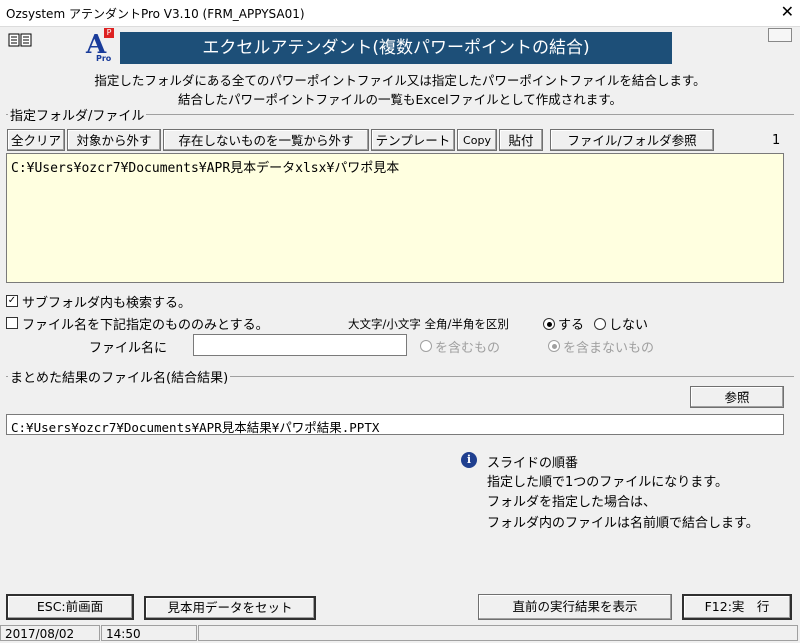 Image resolution: width=800 pixels, height=643 pixels. I want to click on logo-corner: P, so click(109, 33).